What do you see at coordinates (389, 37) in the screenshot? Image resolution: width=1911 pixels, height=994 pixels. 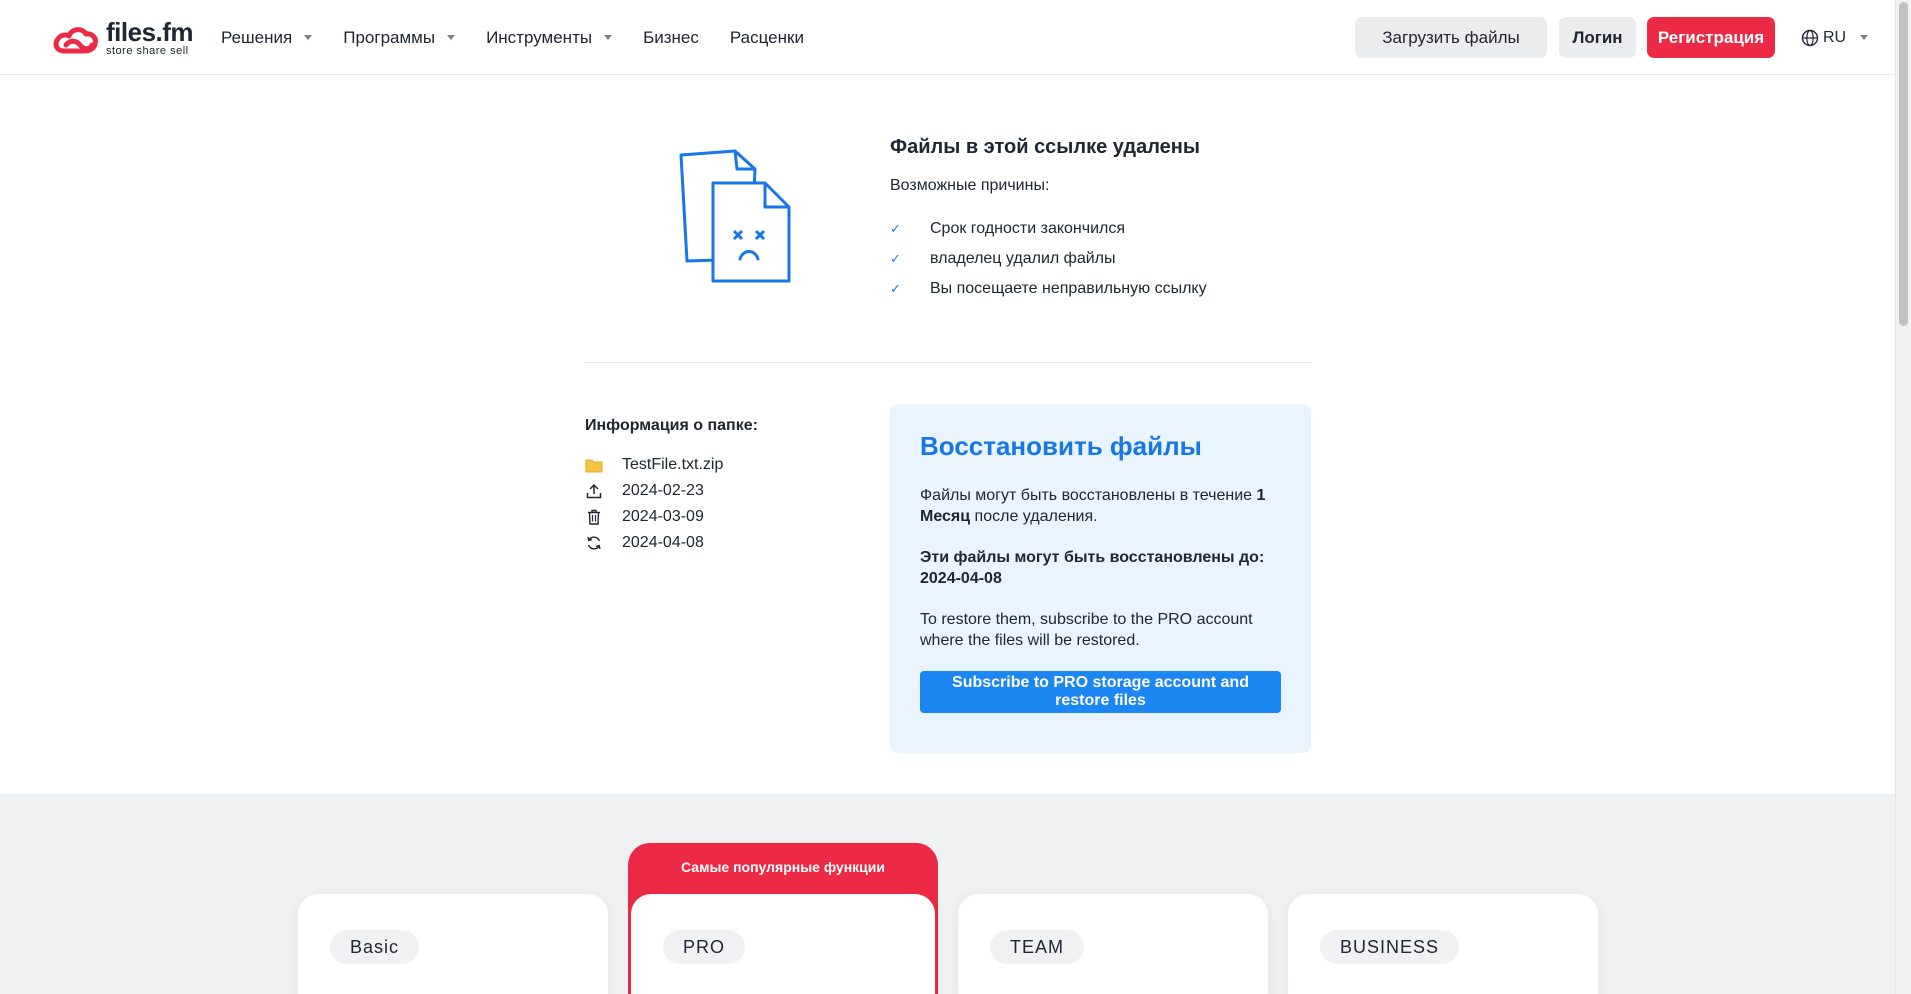 I see `nav-programs-label: Программы` at bounding box center [389, 37].